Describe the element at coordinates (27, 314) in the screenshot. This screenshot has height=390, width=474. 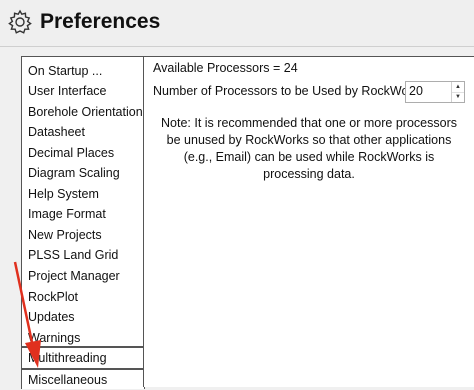
I see `red-arrow-icon` at that location.